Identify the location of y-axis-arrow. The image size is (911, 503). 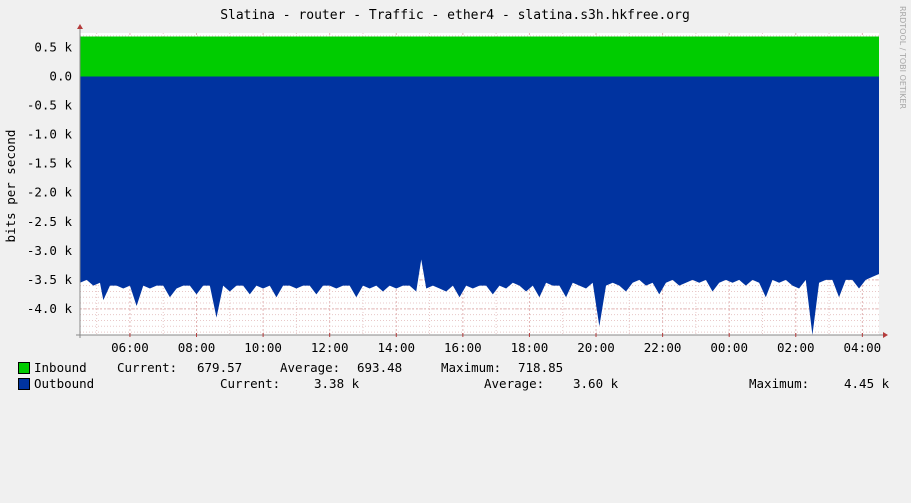
(80, 26).